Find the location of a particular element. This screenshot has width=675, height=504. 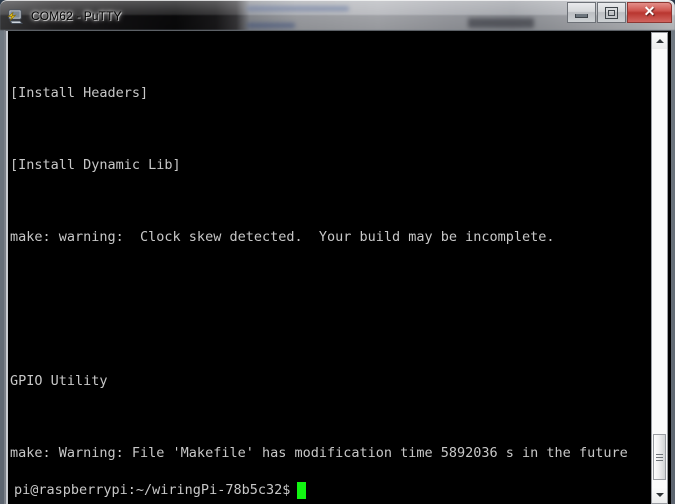

terminal-line: GPIO Utility is located at coordinates (59, 381).